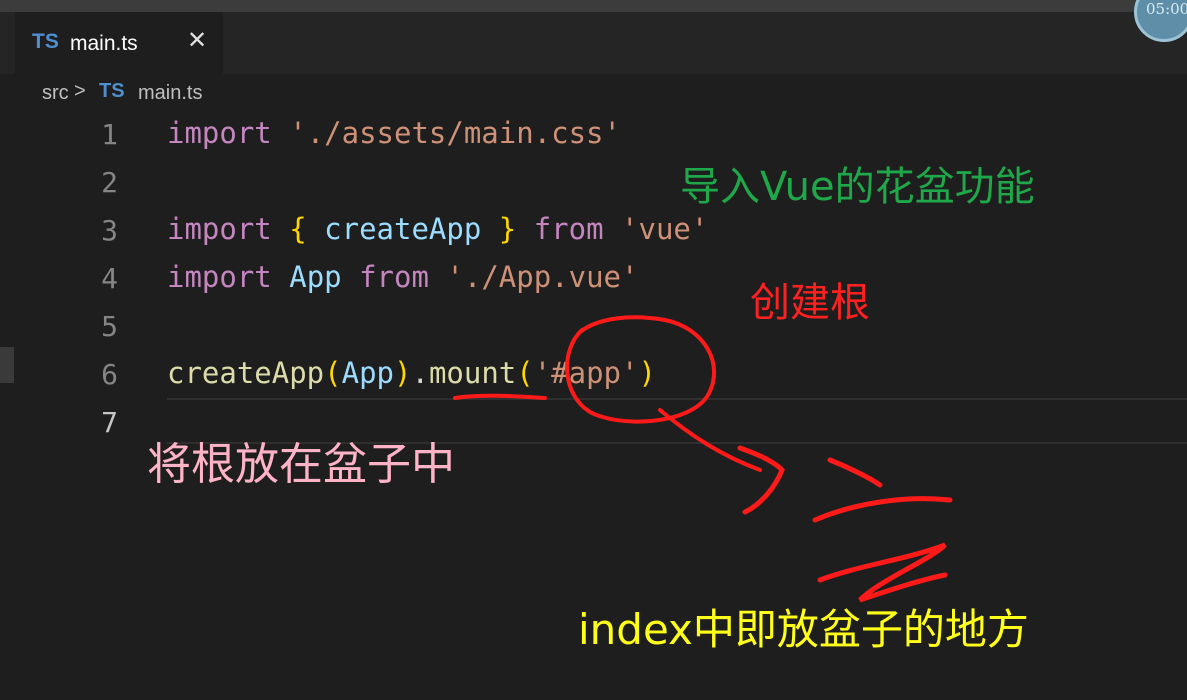 The height and width of the screenshot is (700, 1187). I want to click on recording-timer-text: 05:00, so click(1166, 9).